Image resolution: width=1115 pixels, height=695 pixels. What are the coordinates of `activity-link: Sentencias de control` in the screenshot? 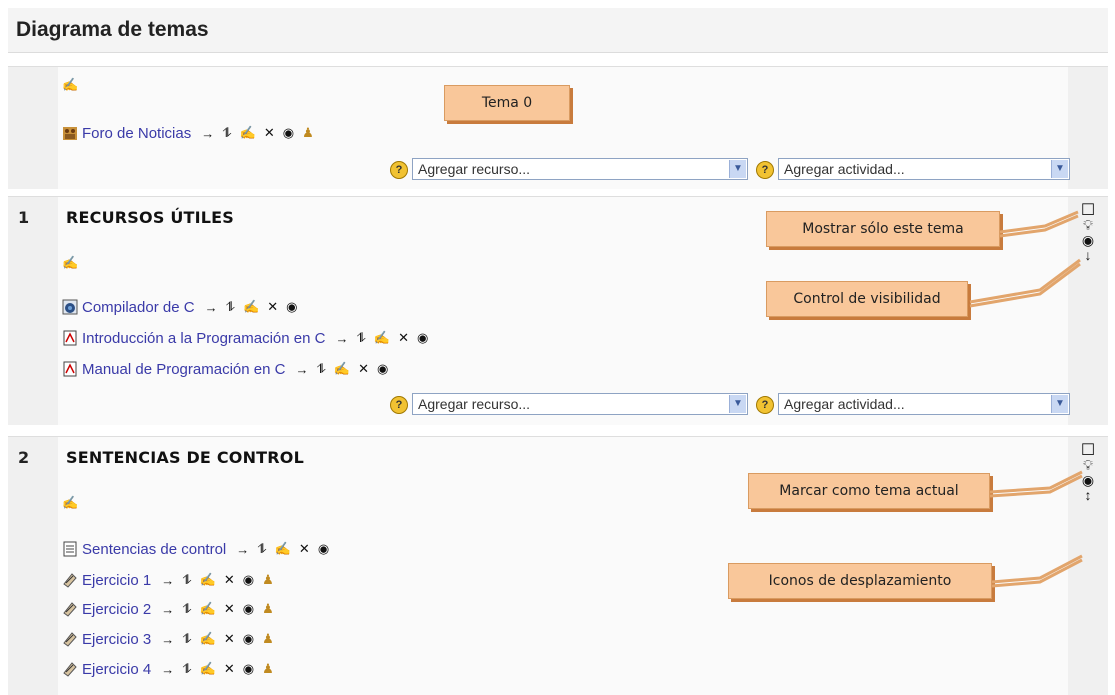 It's located at (154, 549).